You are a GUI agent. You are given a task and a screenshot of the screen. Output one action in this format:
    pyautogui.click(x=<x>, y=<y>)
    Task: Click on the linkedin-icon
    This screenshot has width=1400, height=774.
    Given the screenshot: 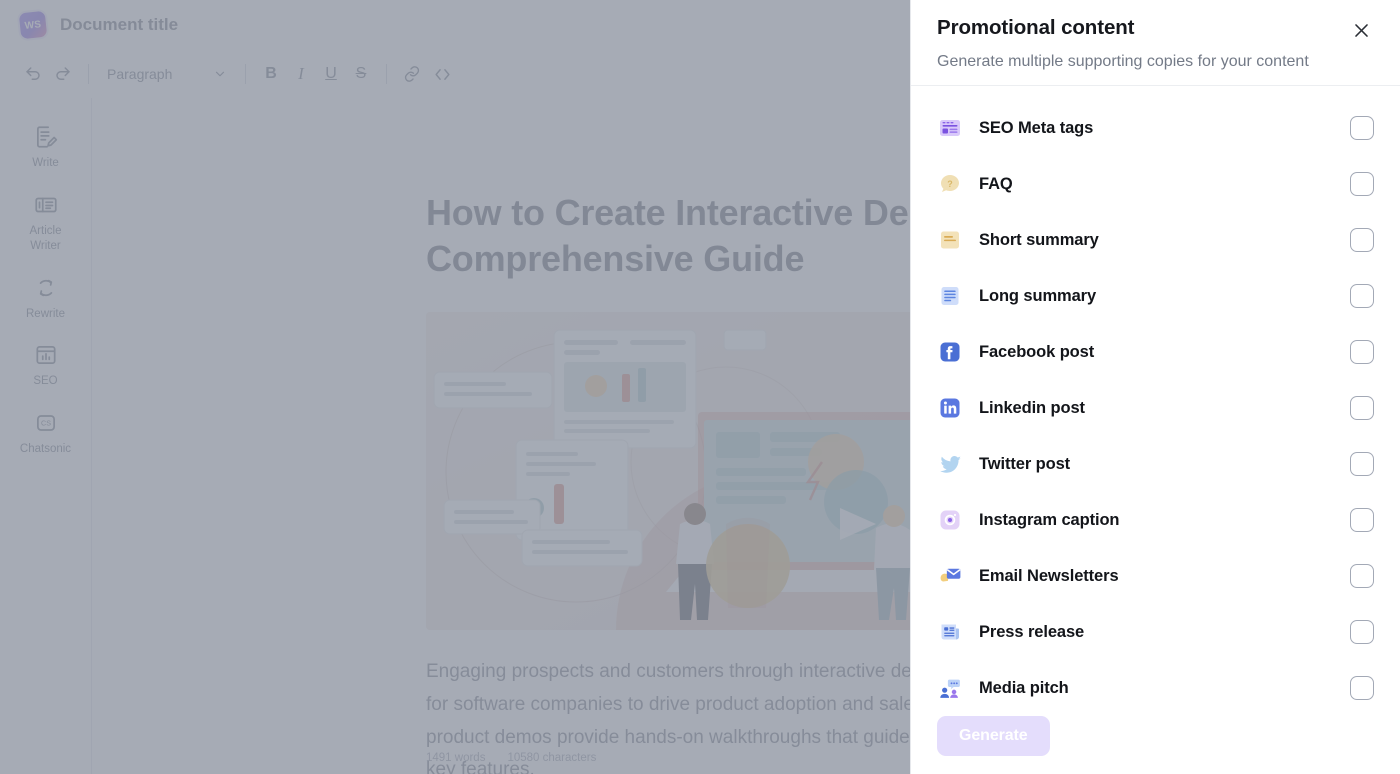 What is the action you would take?
    pyautogui.click(x=950, y=408)
    